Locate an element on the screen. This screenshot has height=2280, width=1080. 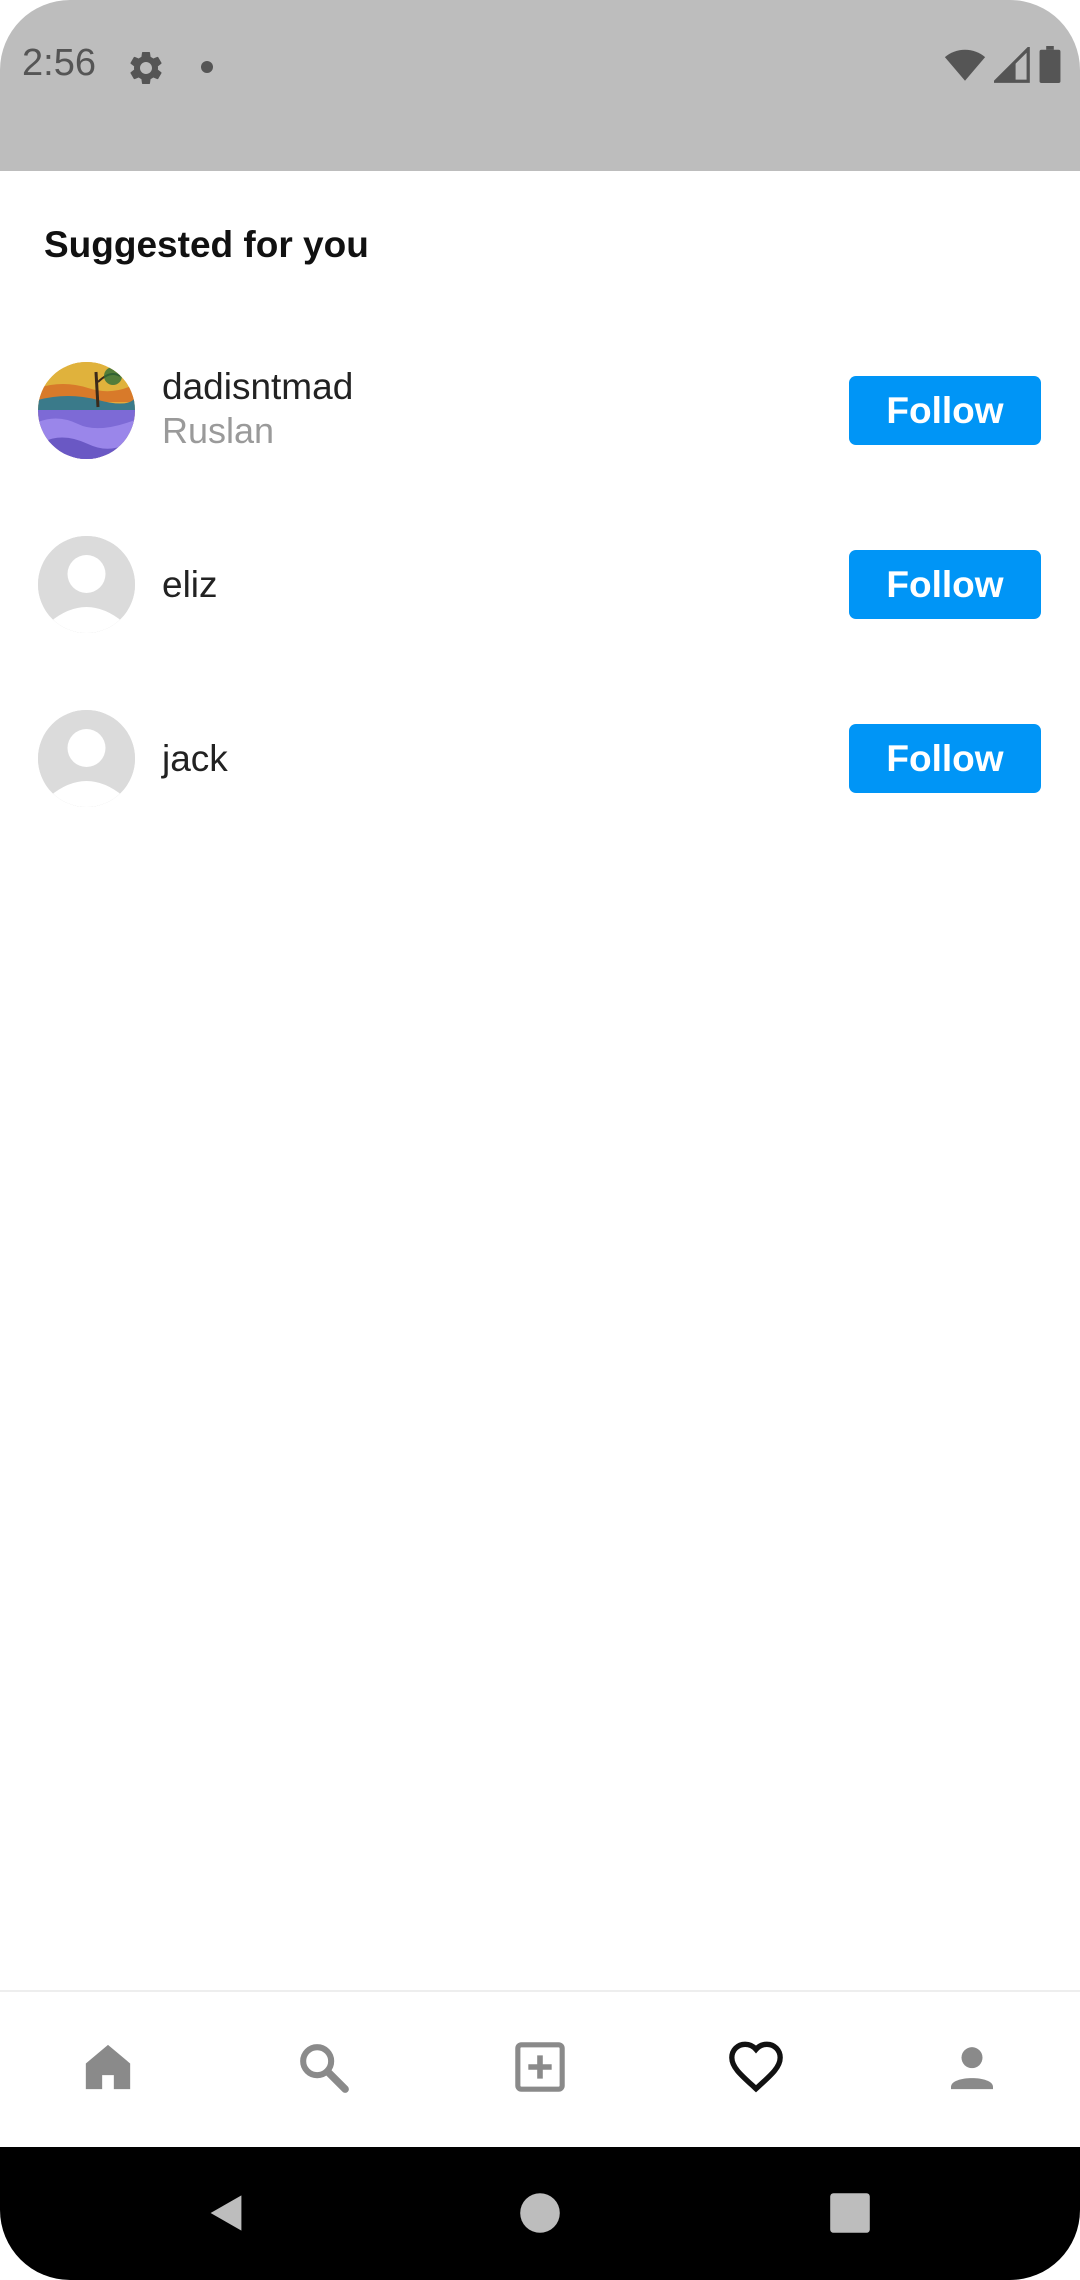
gear-icon is located at coordinates (146, 68).